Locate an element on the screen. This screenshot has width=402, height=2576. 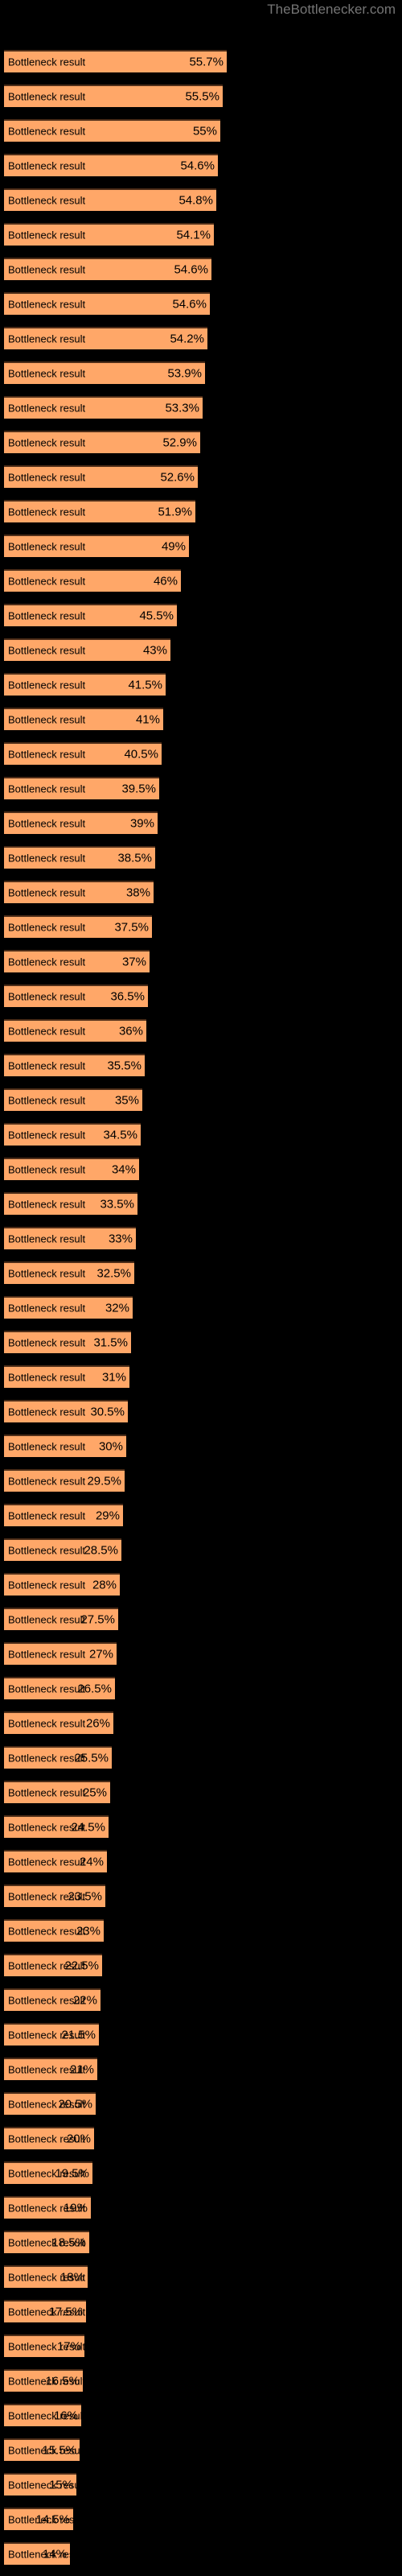
bar: Bottleneck result14% is located at coordinates (37, 2553).